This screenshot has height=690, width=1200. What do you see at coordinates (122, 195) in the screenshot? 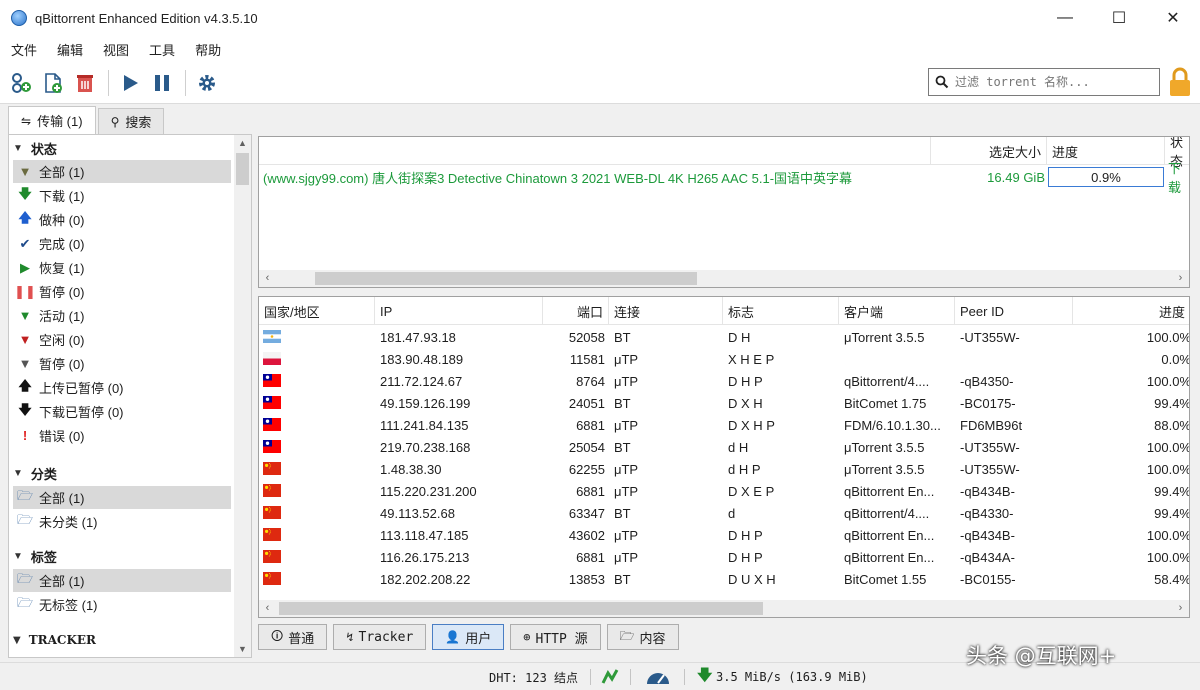
I see `sidebar-item-downloading: 🡇 下载 (1)` at bounding box center [122, 195].